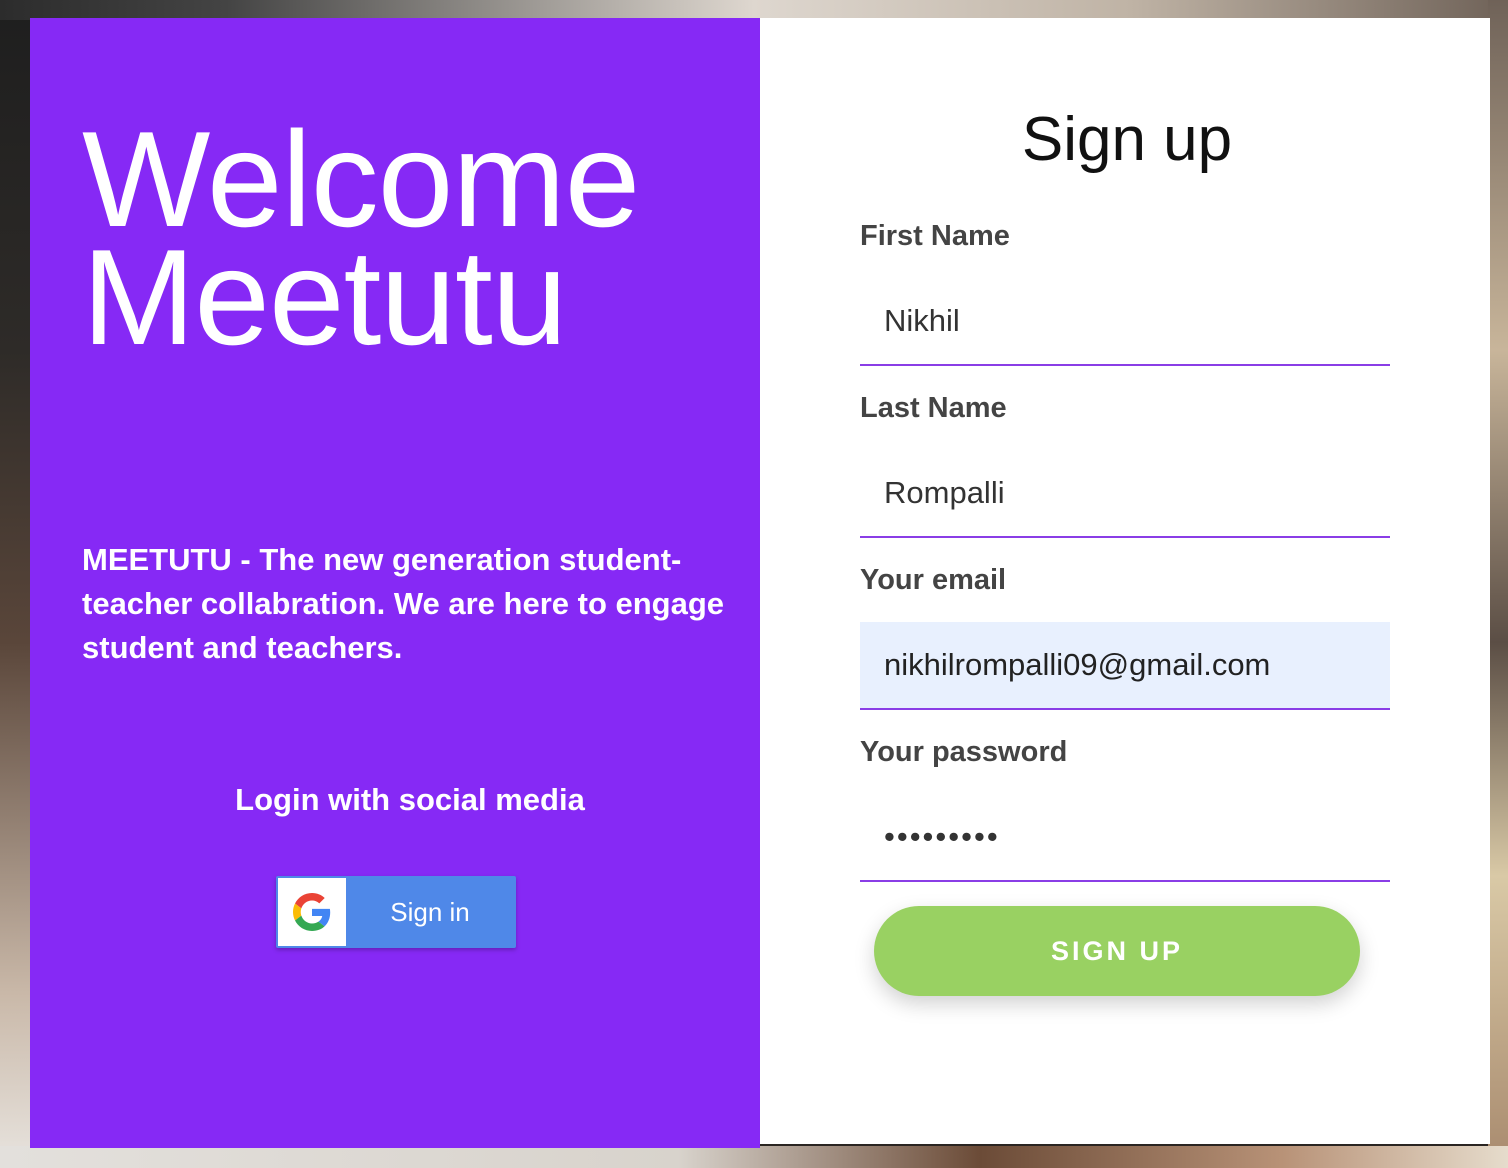 The image size is (1508, 1168). I want to click on first-name-field: First Name, so click(1125, 293).